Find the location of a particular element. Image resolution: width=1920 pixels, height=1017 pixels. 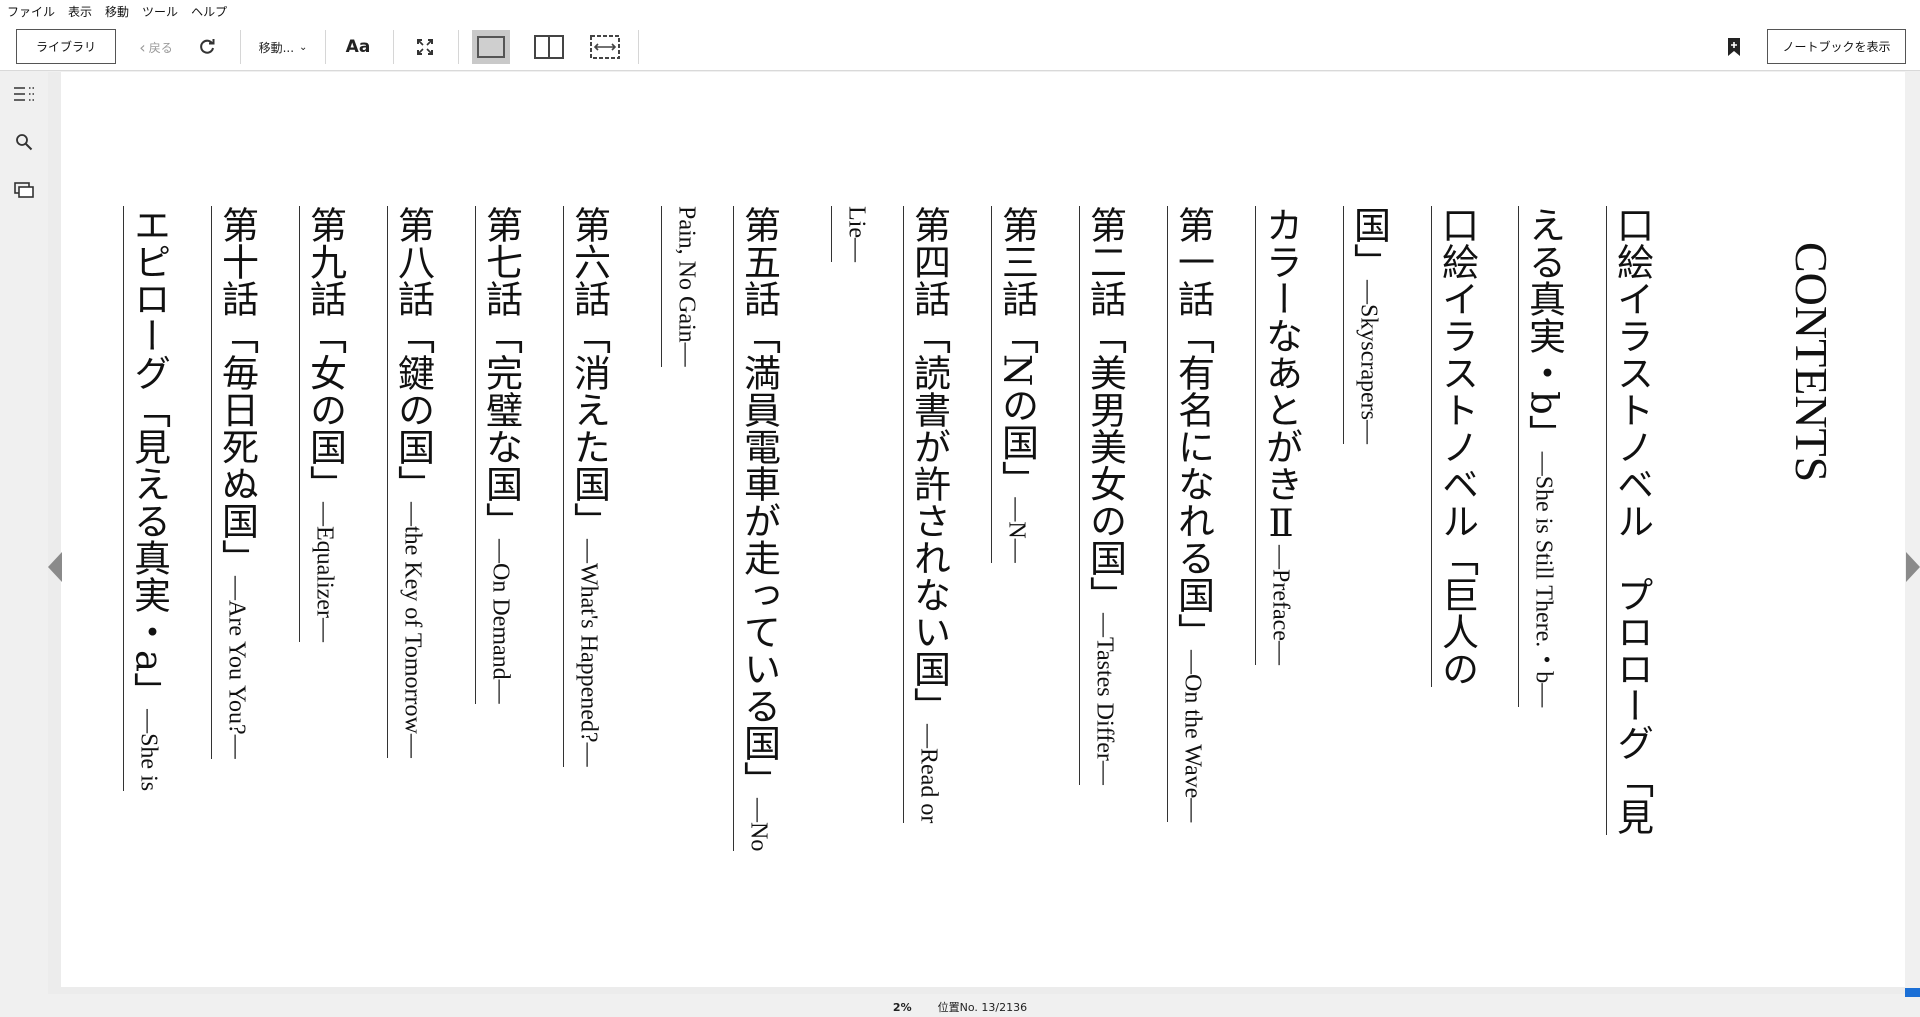

notebook-label: ノートブックを表示 is located at coordinates (1836, 47).